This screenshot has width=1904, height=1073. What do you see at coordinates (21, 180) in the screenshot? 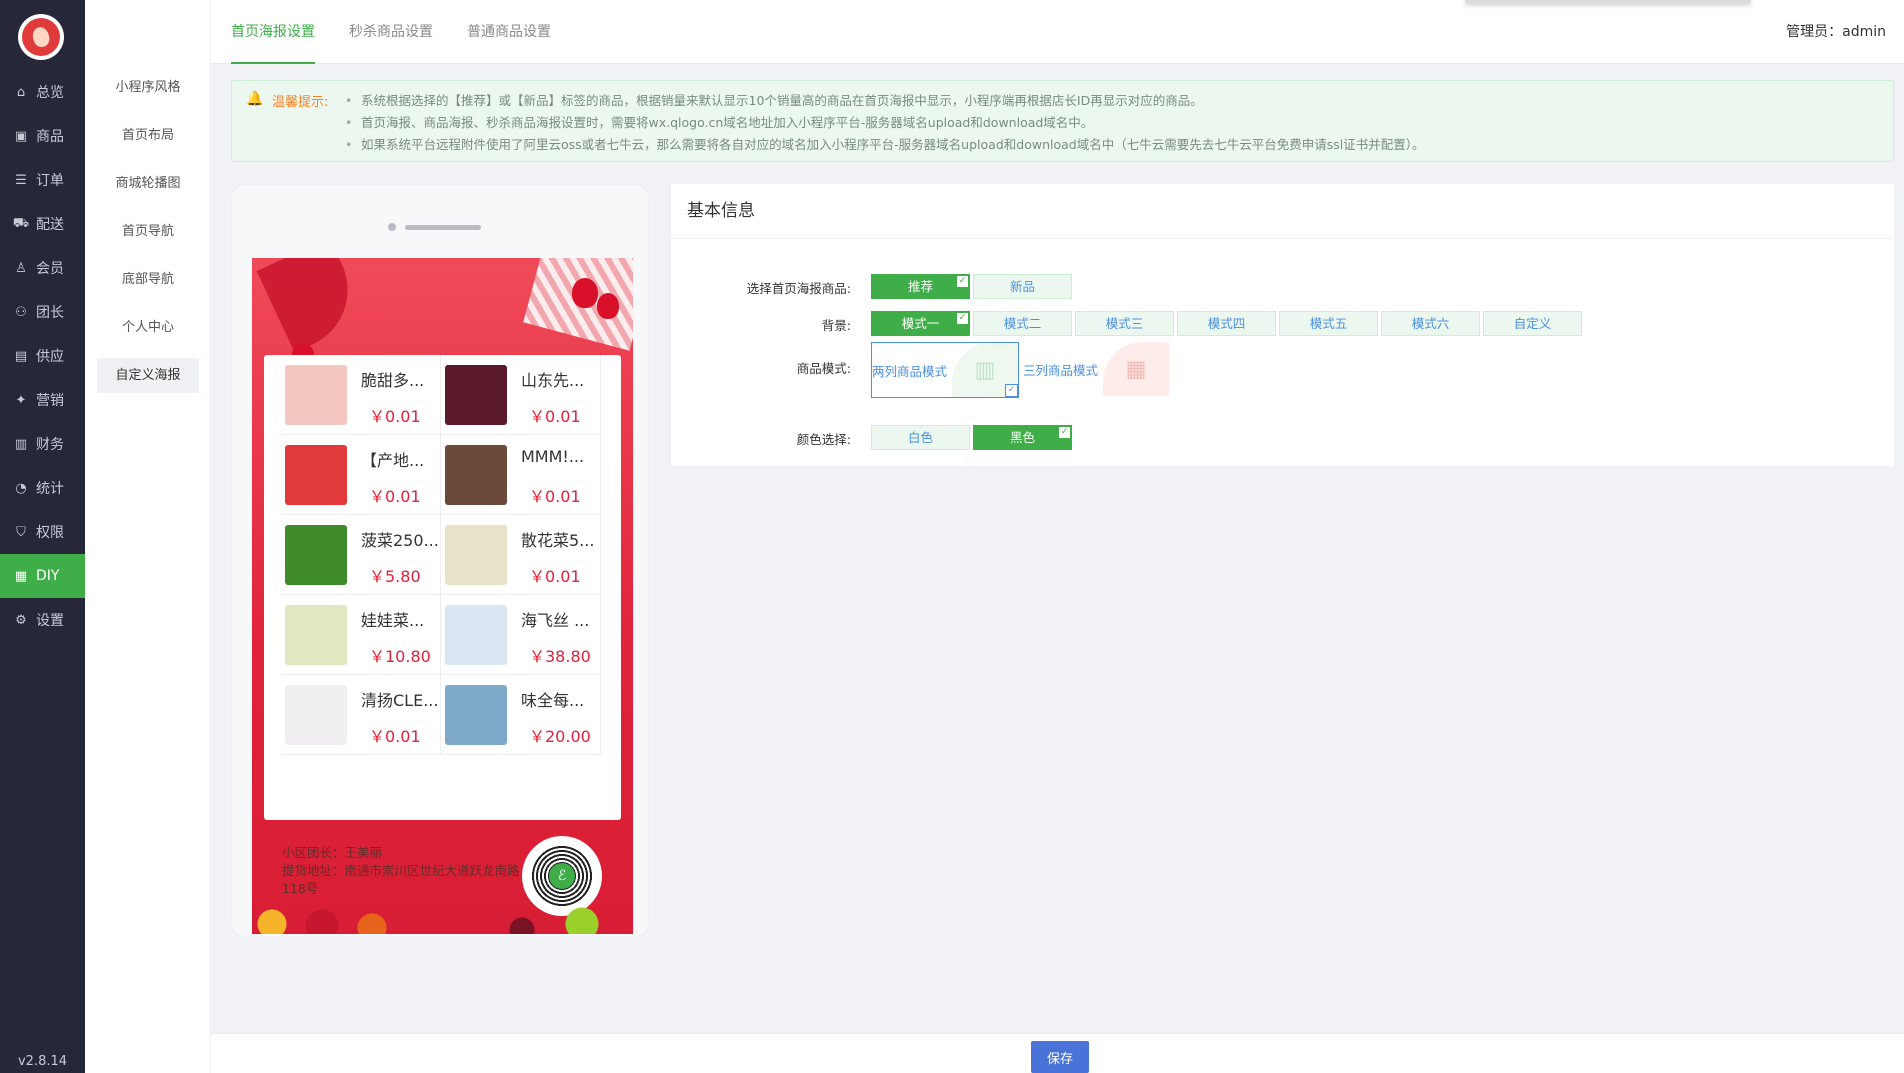
I see `order-icon: ☰` at bounding box center [21, 180].